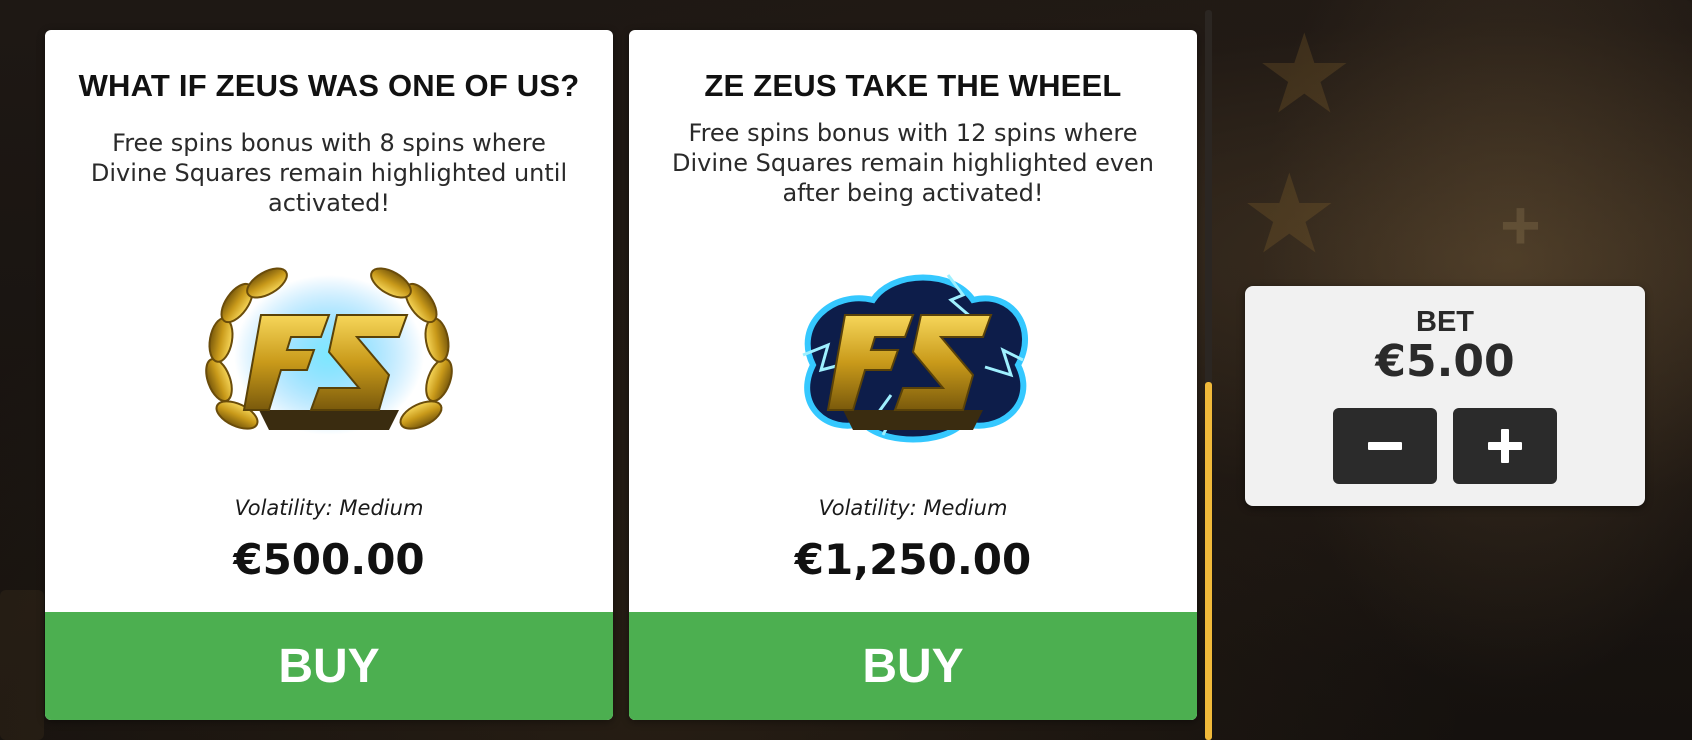  Describe the element at coordinates (1445, 396) in the screenshot. I see `bet-panel: BET €5.00` at that location.